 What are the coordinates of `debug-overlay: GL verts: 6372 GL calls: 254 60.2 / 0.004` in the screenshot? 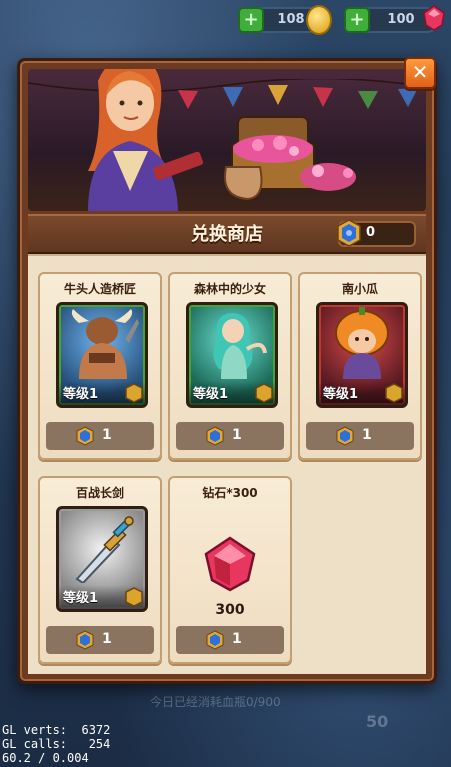 It's located at (56, 744).